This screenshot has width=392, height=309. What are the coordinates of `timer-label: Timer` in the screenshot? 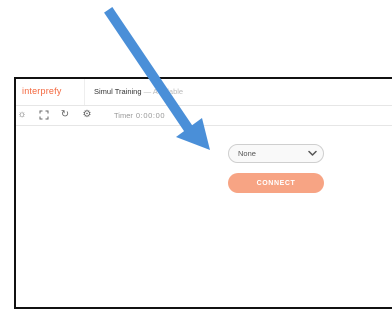 It's located at (123, 115).